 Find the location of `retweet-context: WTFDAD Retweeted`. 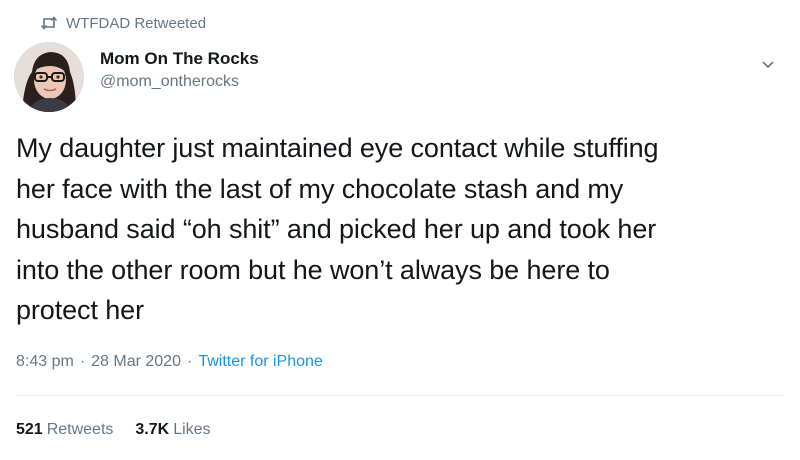

retweet-context: WTFDAD Retweeted is located at coordinates (123, 23).